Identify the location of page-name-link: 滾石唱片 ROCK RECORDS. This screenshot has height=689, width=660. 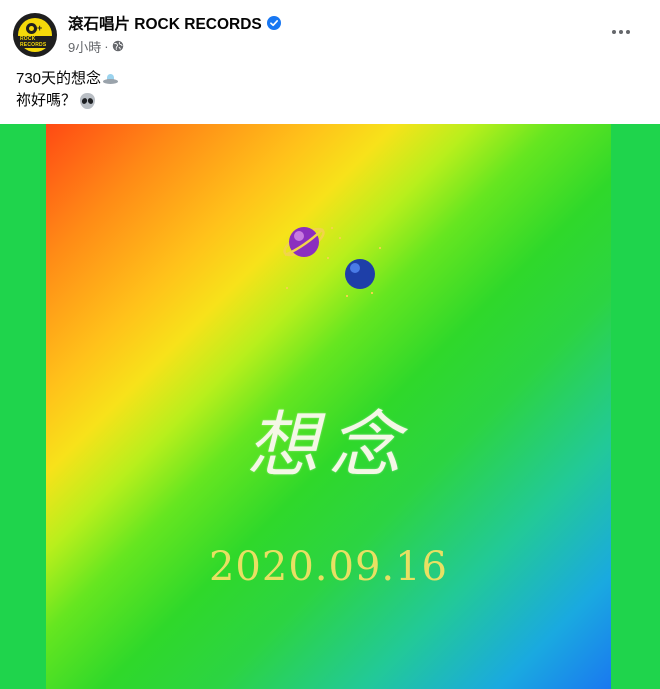
(165, 23).